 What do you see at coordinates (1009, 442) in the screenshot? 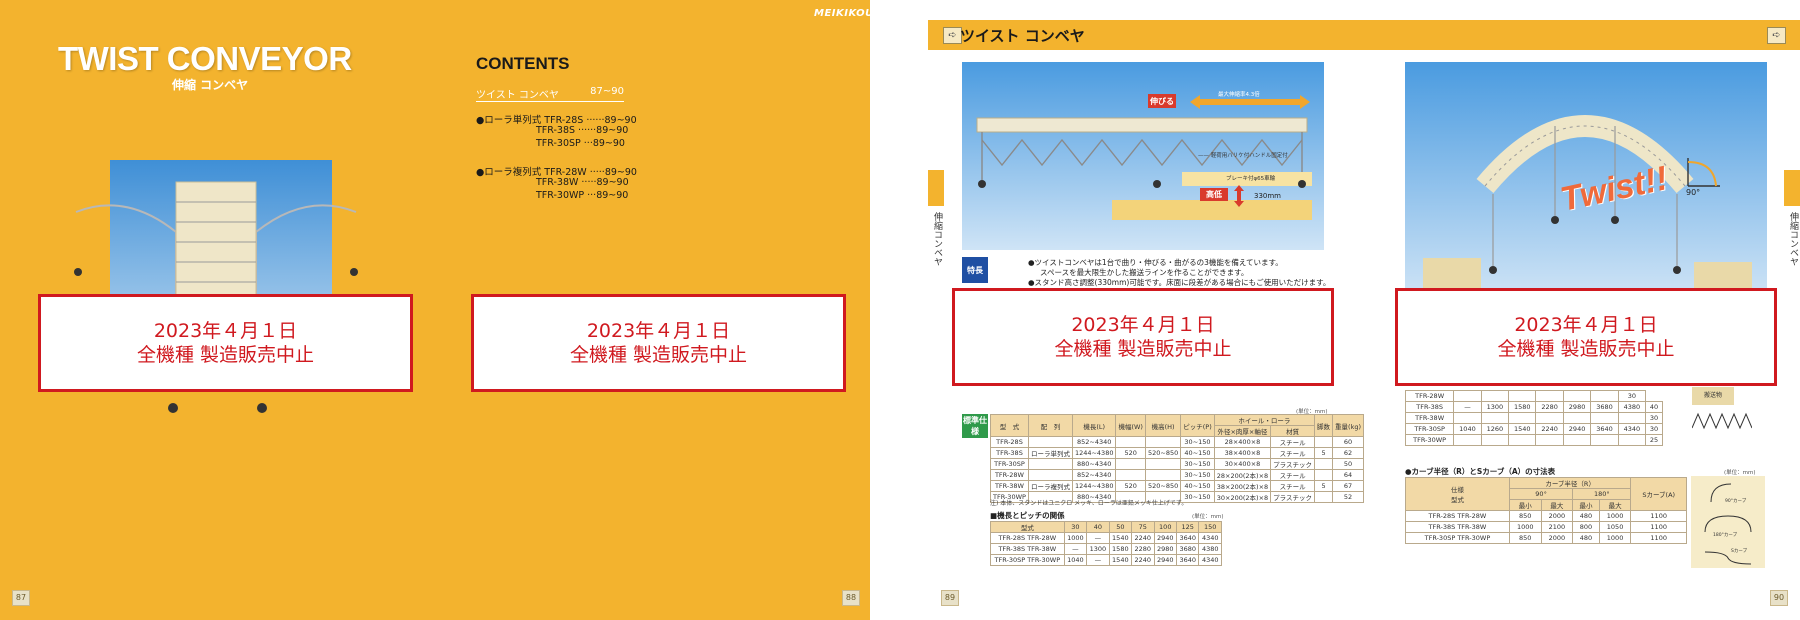
I see `spec-cell: TFR-28S` at bounding box center [1009, 442].